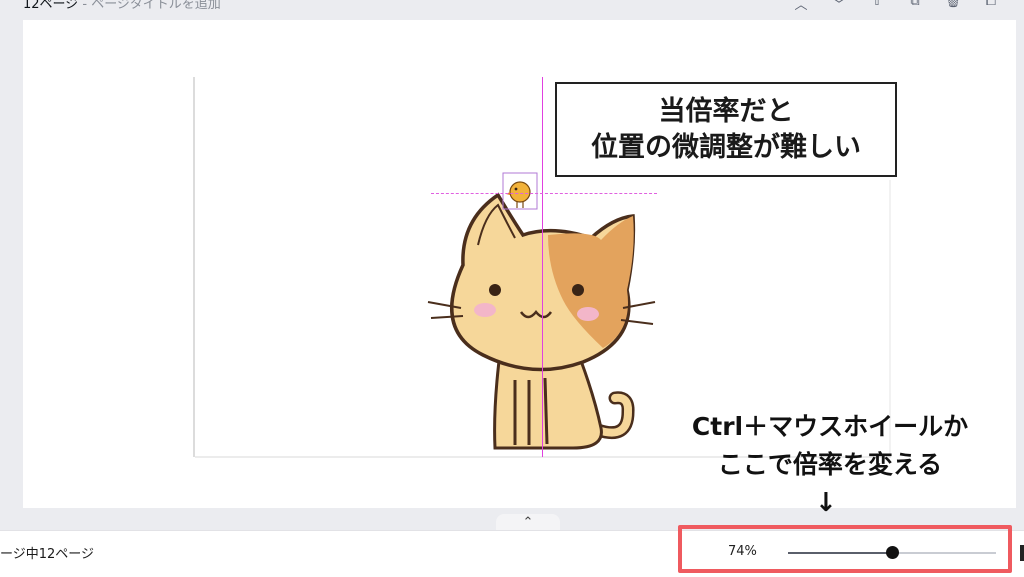 This screenshot has height=577, width=1024. Describe the element at coordinates (512, 551) in the screenshot. I see `footer-bar: ージ中12ページ 74%` at that location.